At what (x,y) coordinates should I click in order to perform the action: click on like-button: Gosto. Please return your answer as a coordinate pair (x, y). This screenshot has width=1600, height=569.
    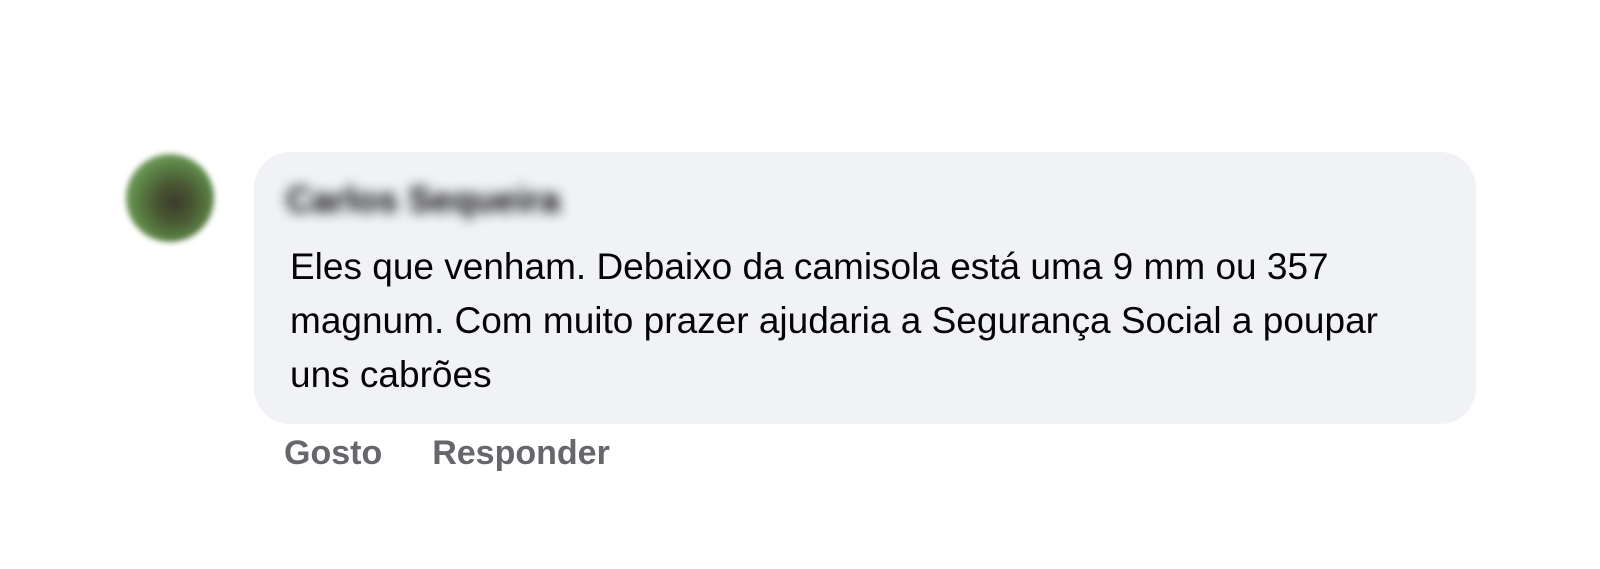
    Looking at the image, I should click on (333, 453).